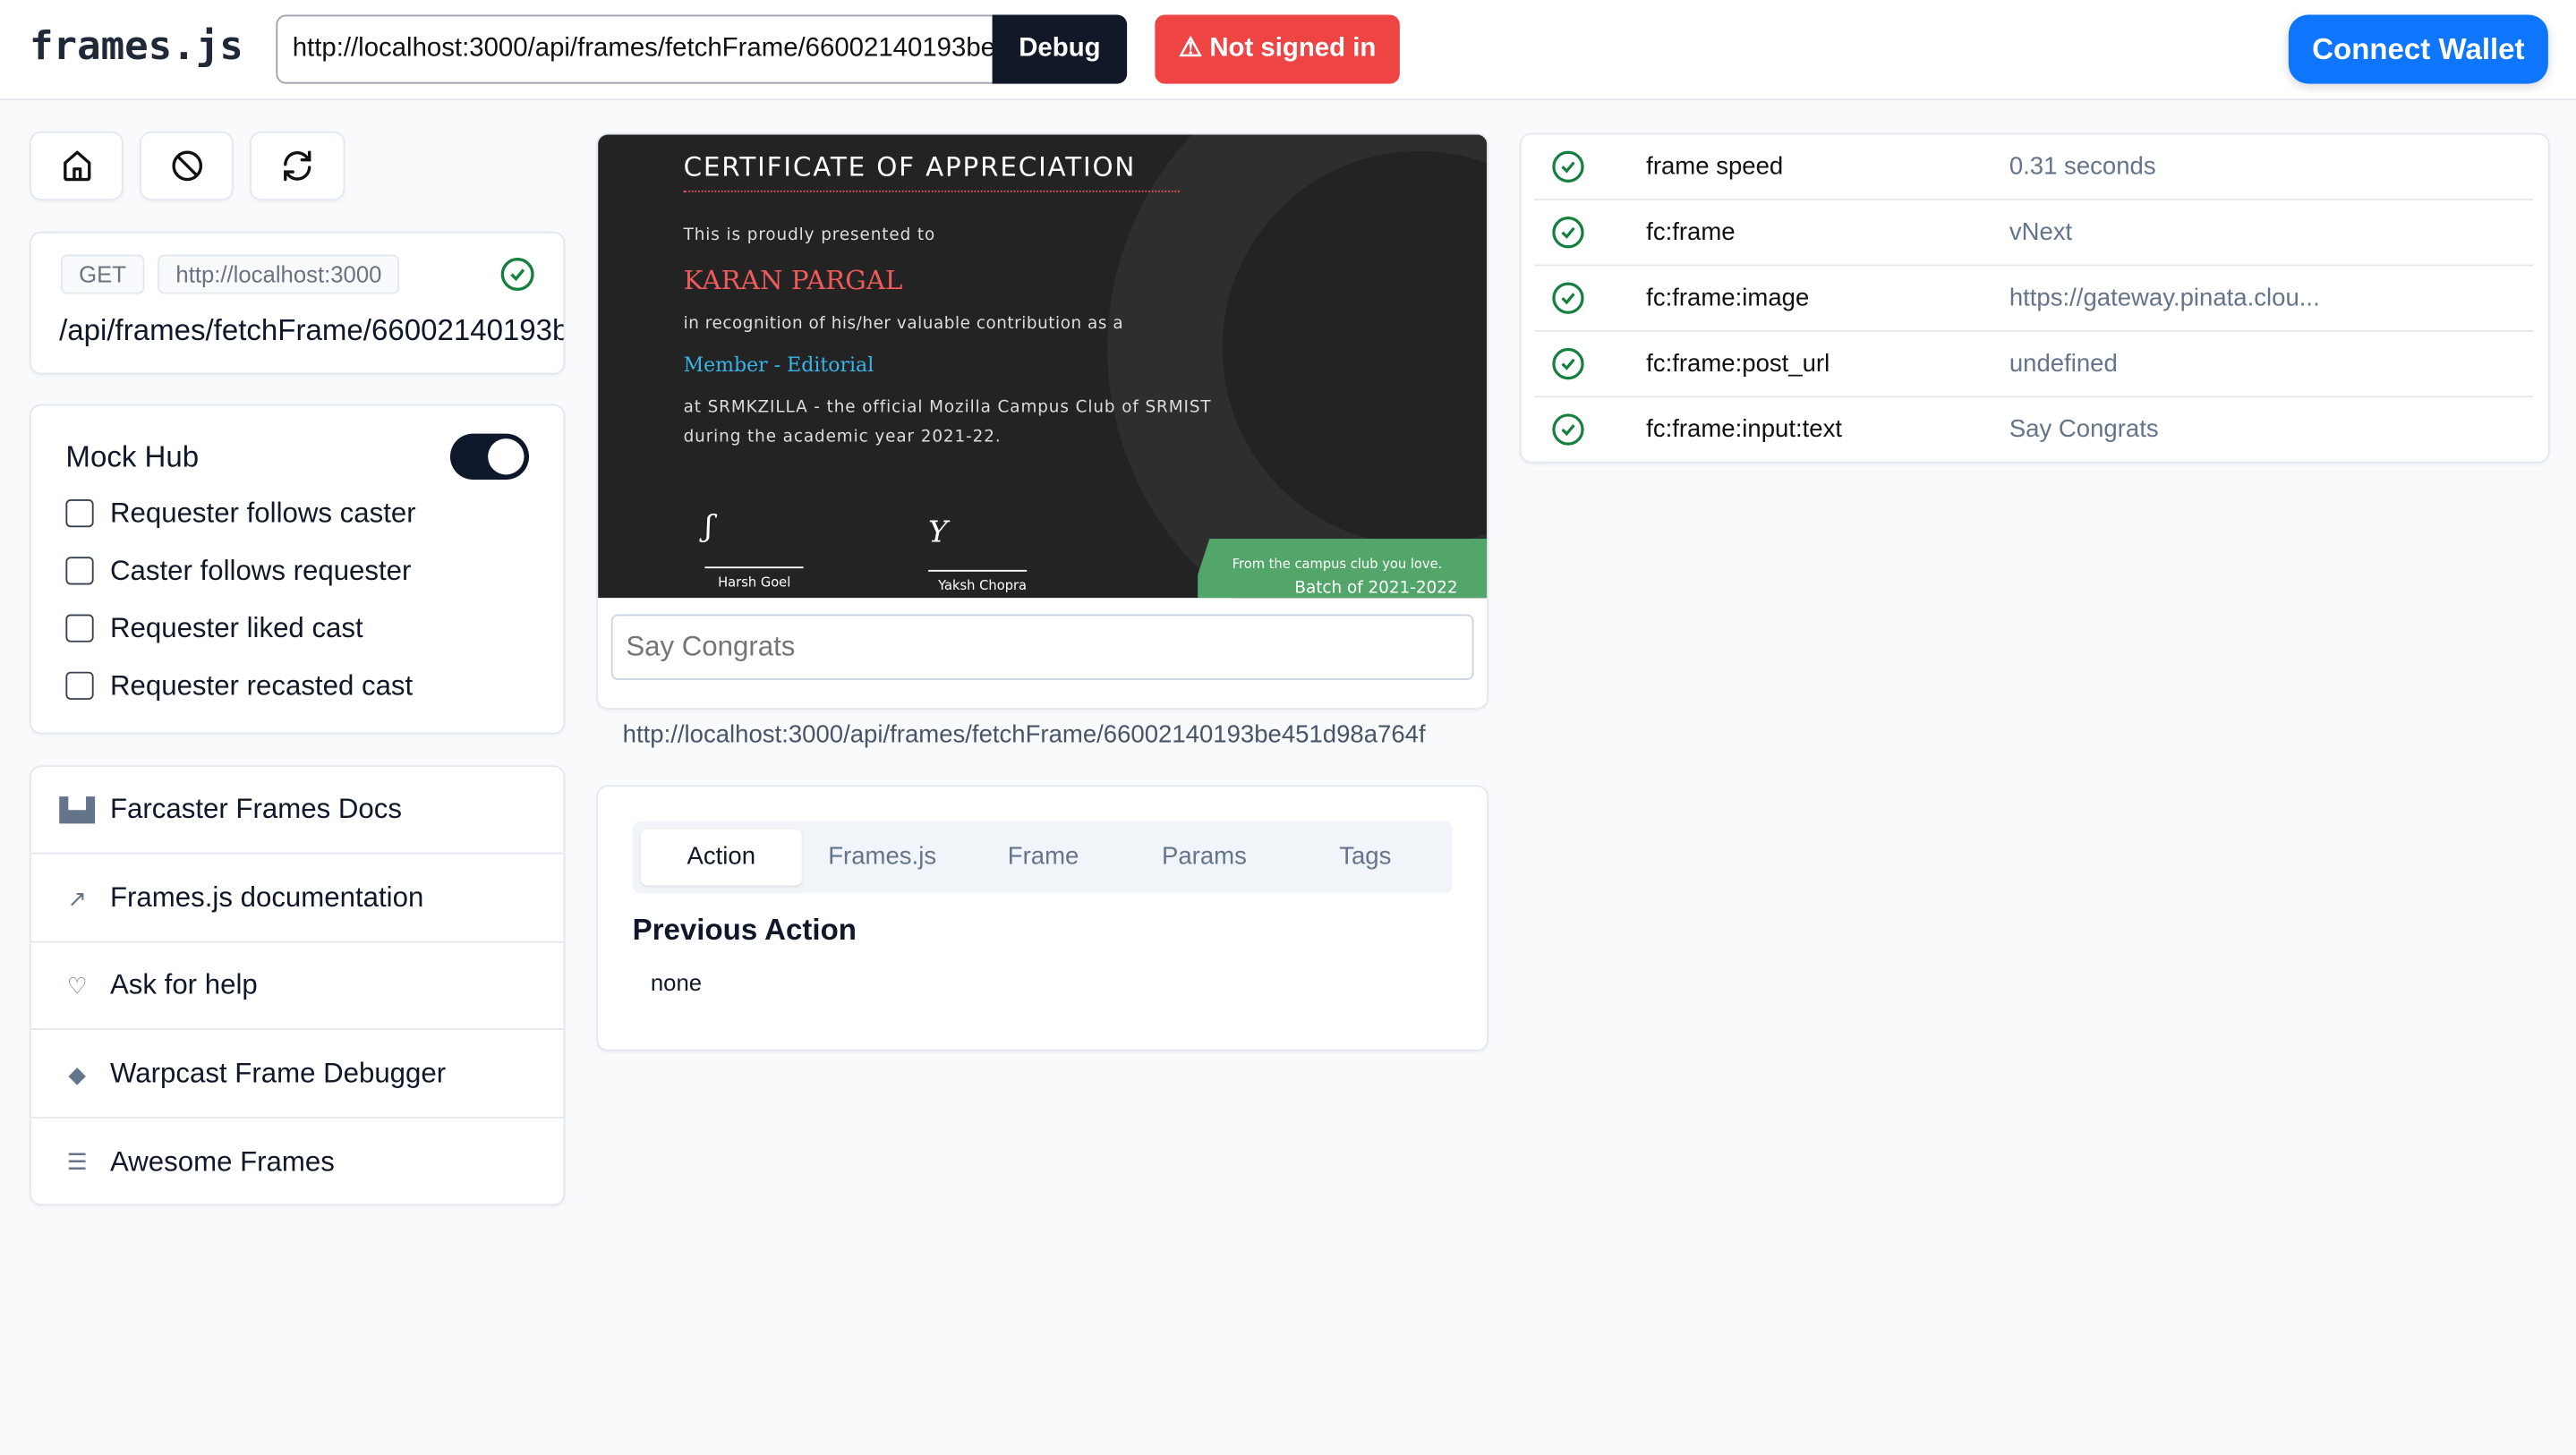  Describe the element at coordinates (266, 897) in the screenshot. I see `link-label: Frames.js documentation` at that location.